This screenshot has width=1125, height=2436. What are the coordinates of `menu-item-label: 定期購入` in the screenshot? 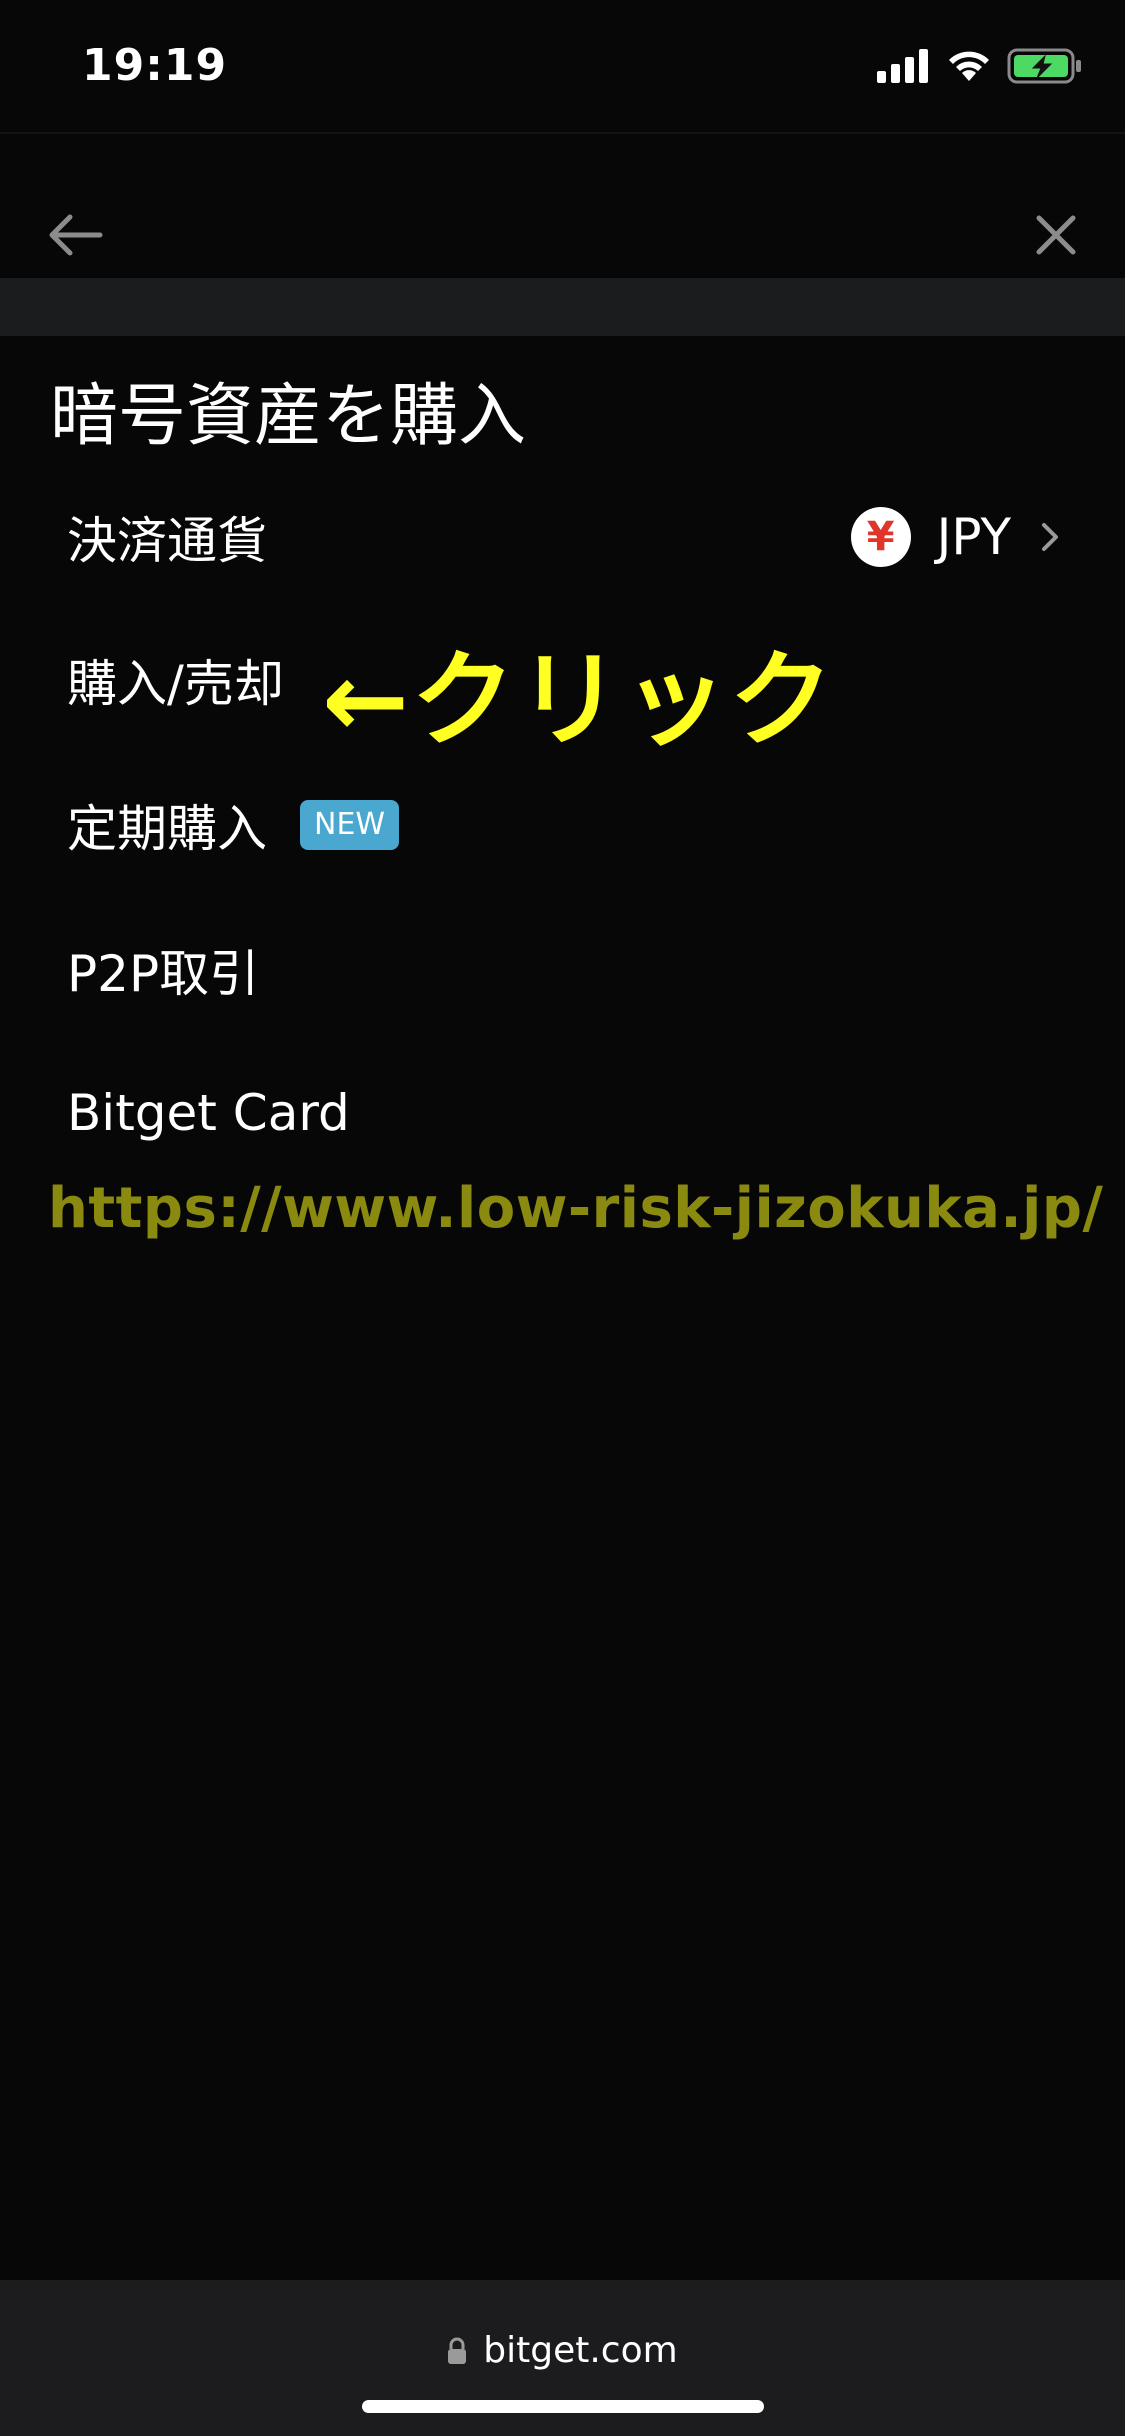 It's located at (167, 829).